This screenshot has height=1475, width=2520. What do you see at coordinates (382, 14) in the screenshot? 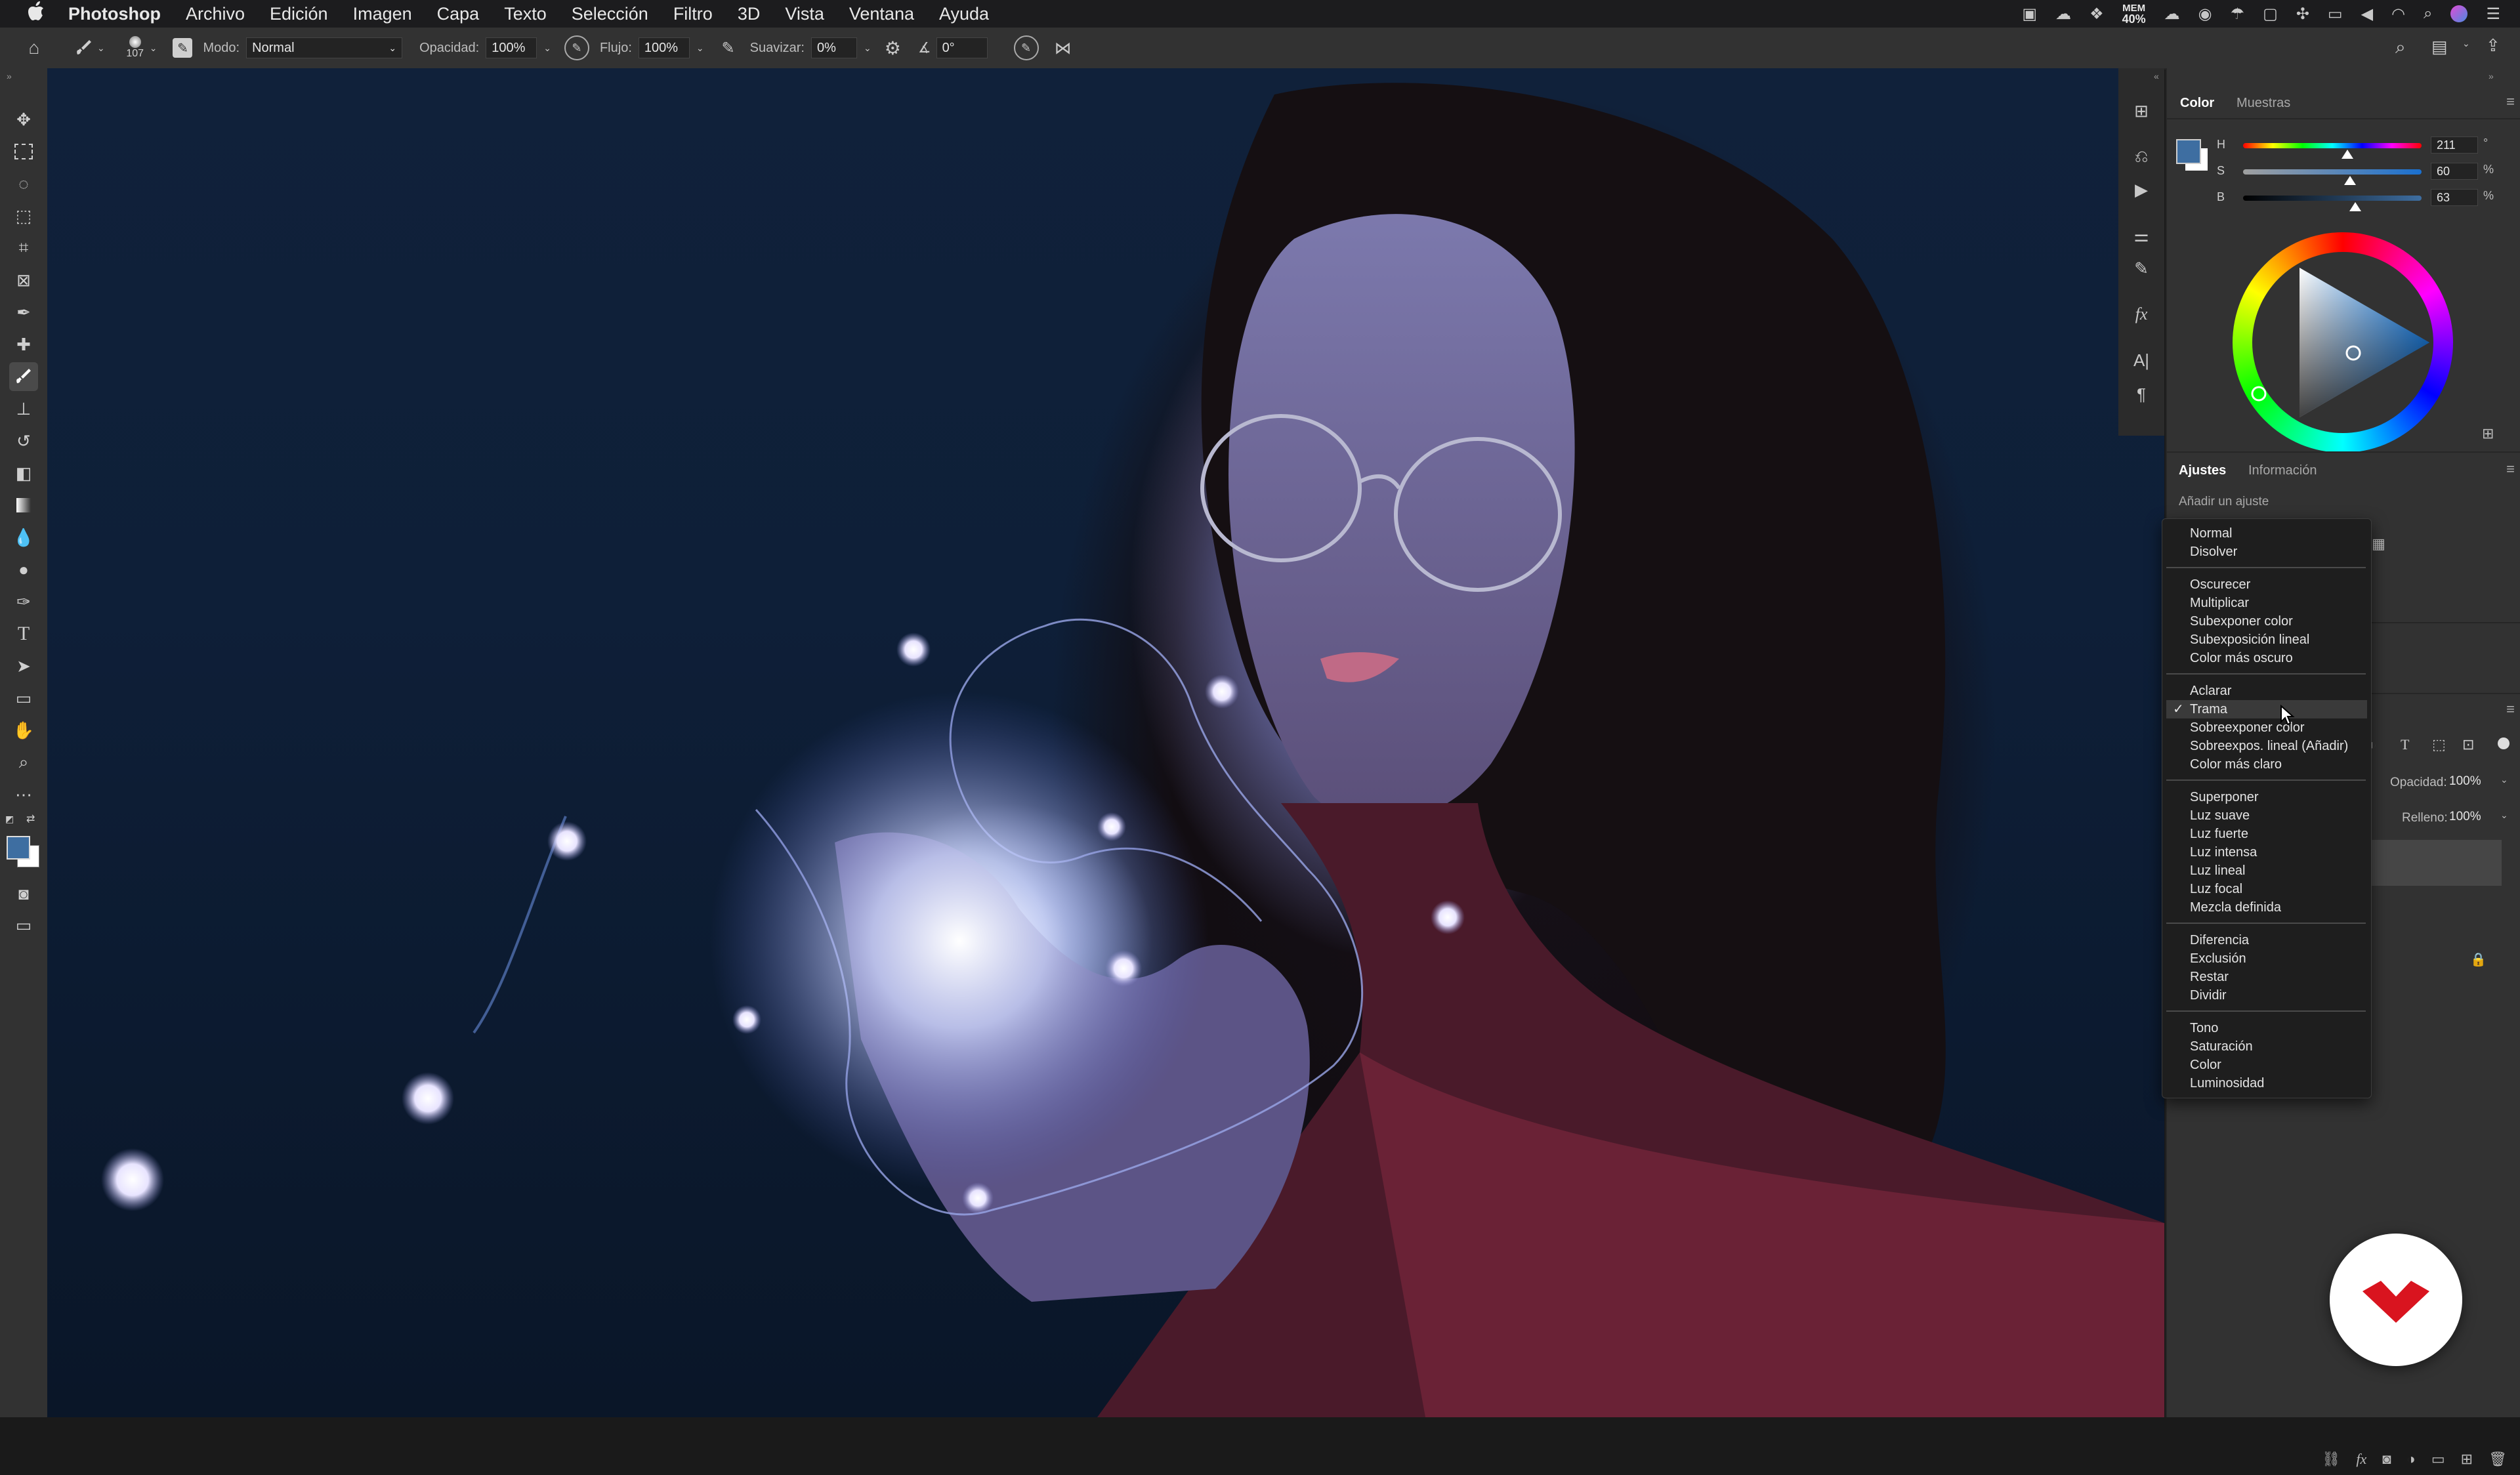
I see `menu-imagen: Imagen` at bounding box center [382, 14].